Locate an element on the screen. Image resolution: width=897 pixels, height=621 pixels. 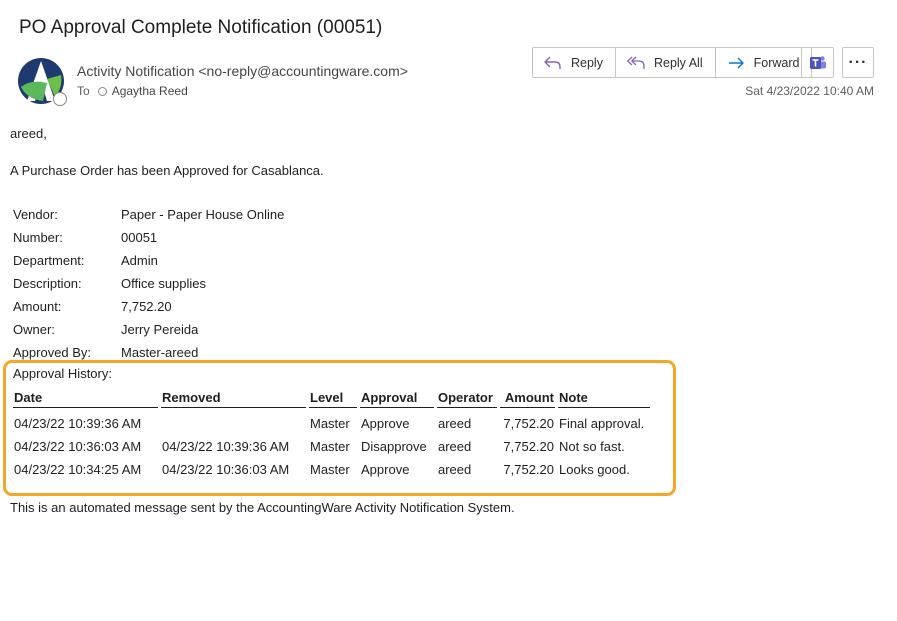
recipient-presence-icon is located at coordinates (102, 91).